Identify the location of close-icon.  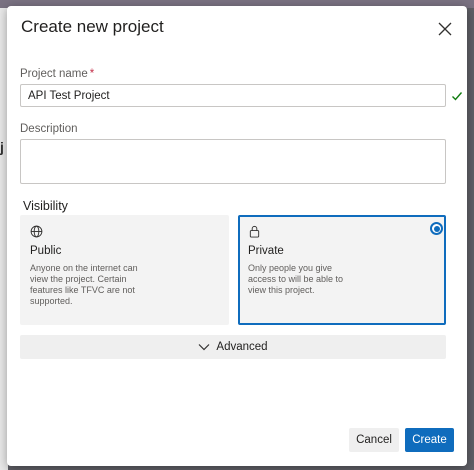
(445, 29).